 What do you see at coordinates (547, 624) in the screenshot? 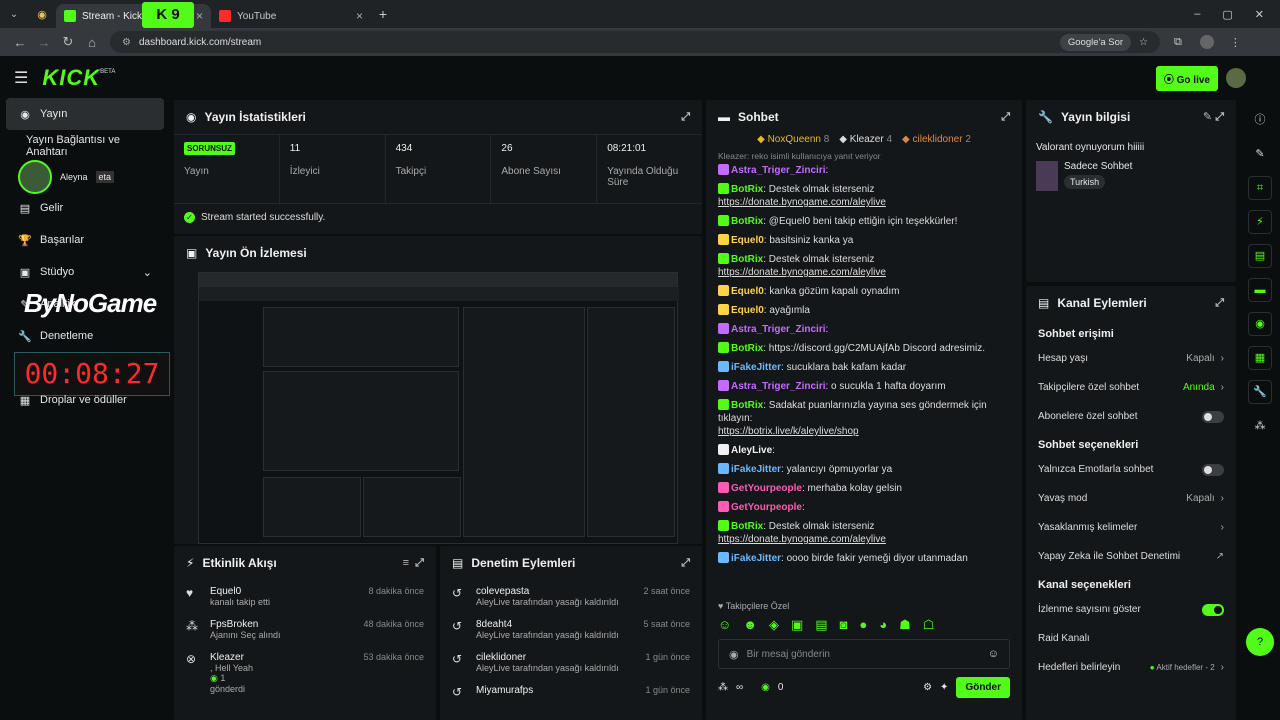
I see `item-name: 8deaht4` at bounding box center [547, 624].